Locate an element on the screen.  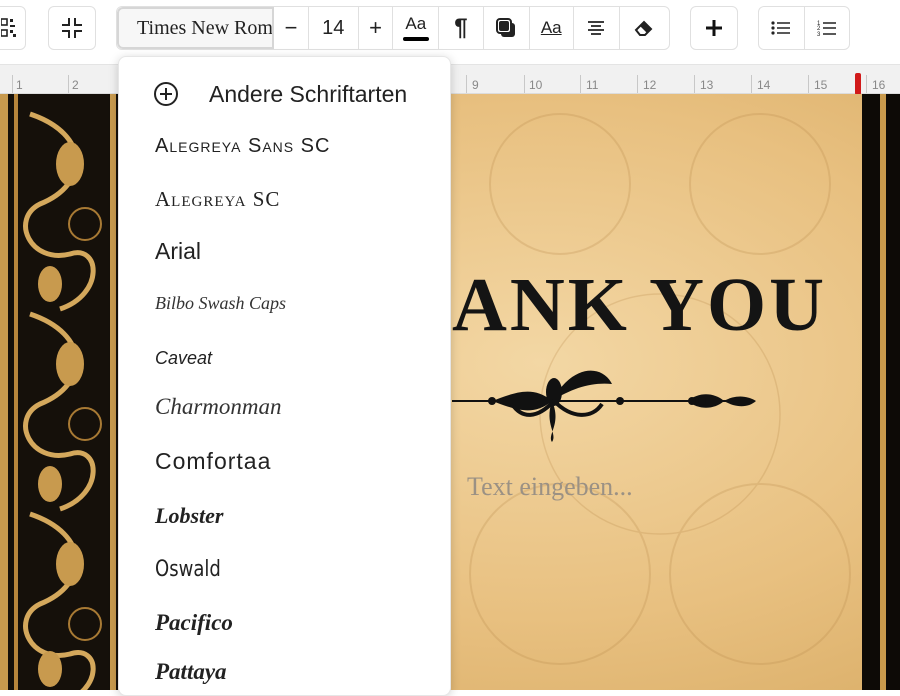
bullet-list-button is located at coordinates (782, 28).